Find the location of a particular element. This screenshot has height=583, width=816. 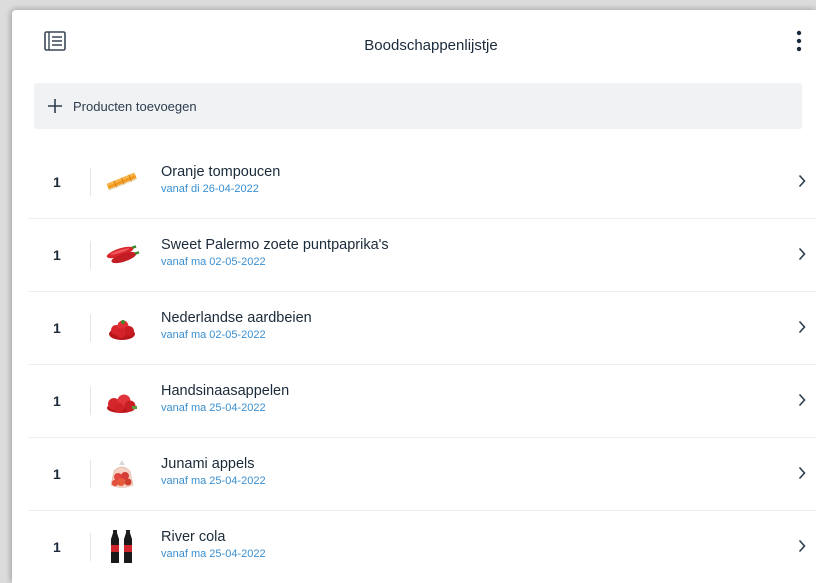

list-item: 1 Oranje tompoucen vanaf di 26-04-2022 is located at coordinates (422, 182).